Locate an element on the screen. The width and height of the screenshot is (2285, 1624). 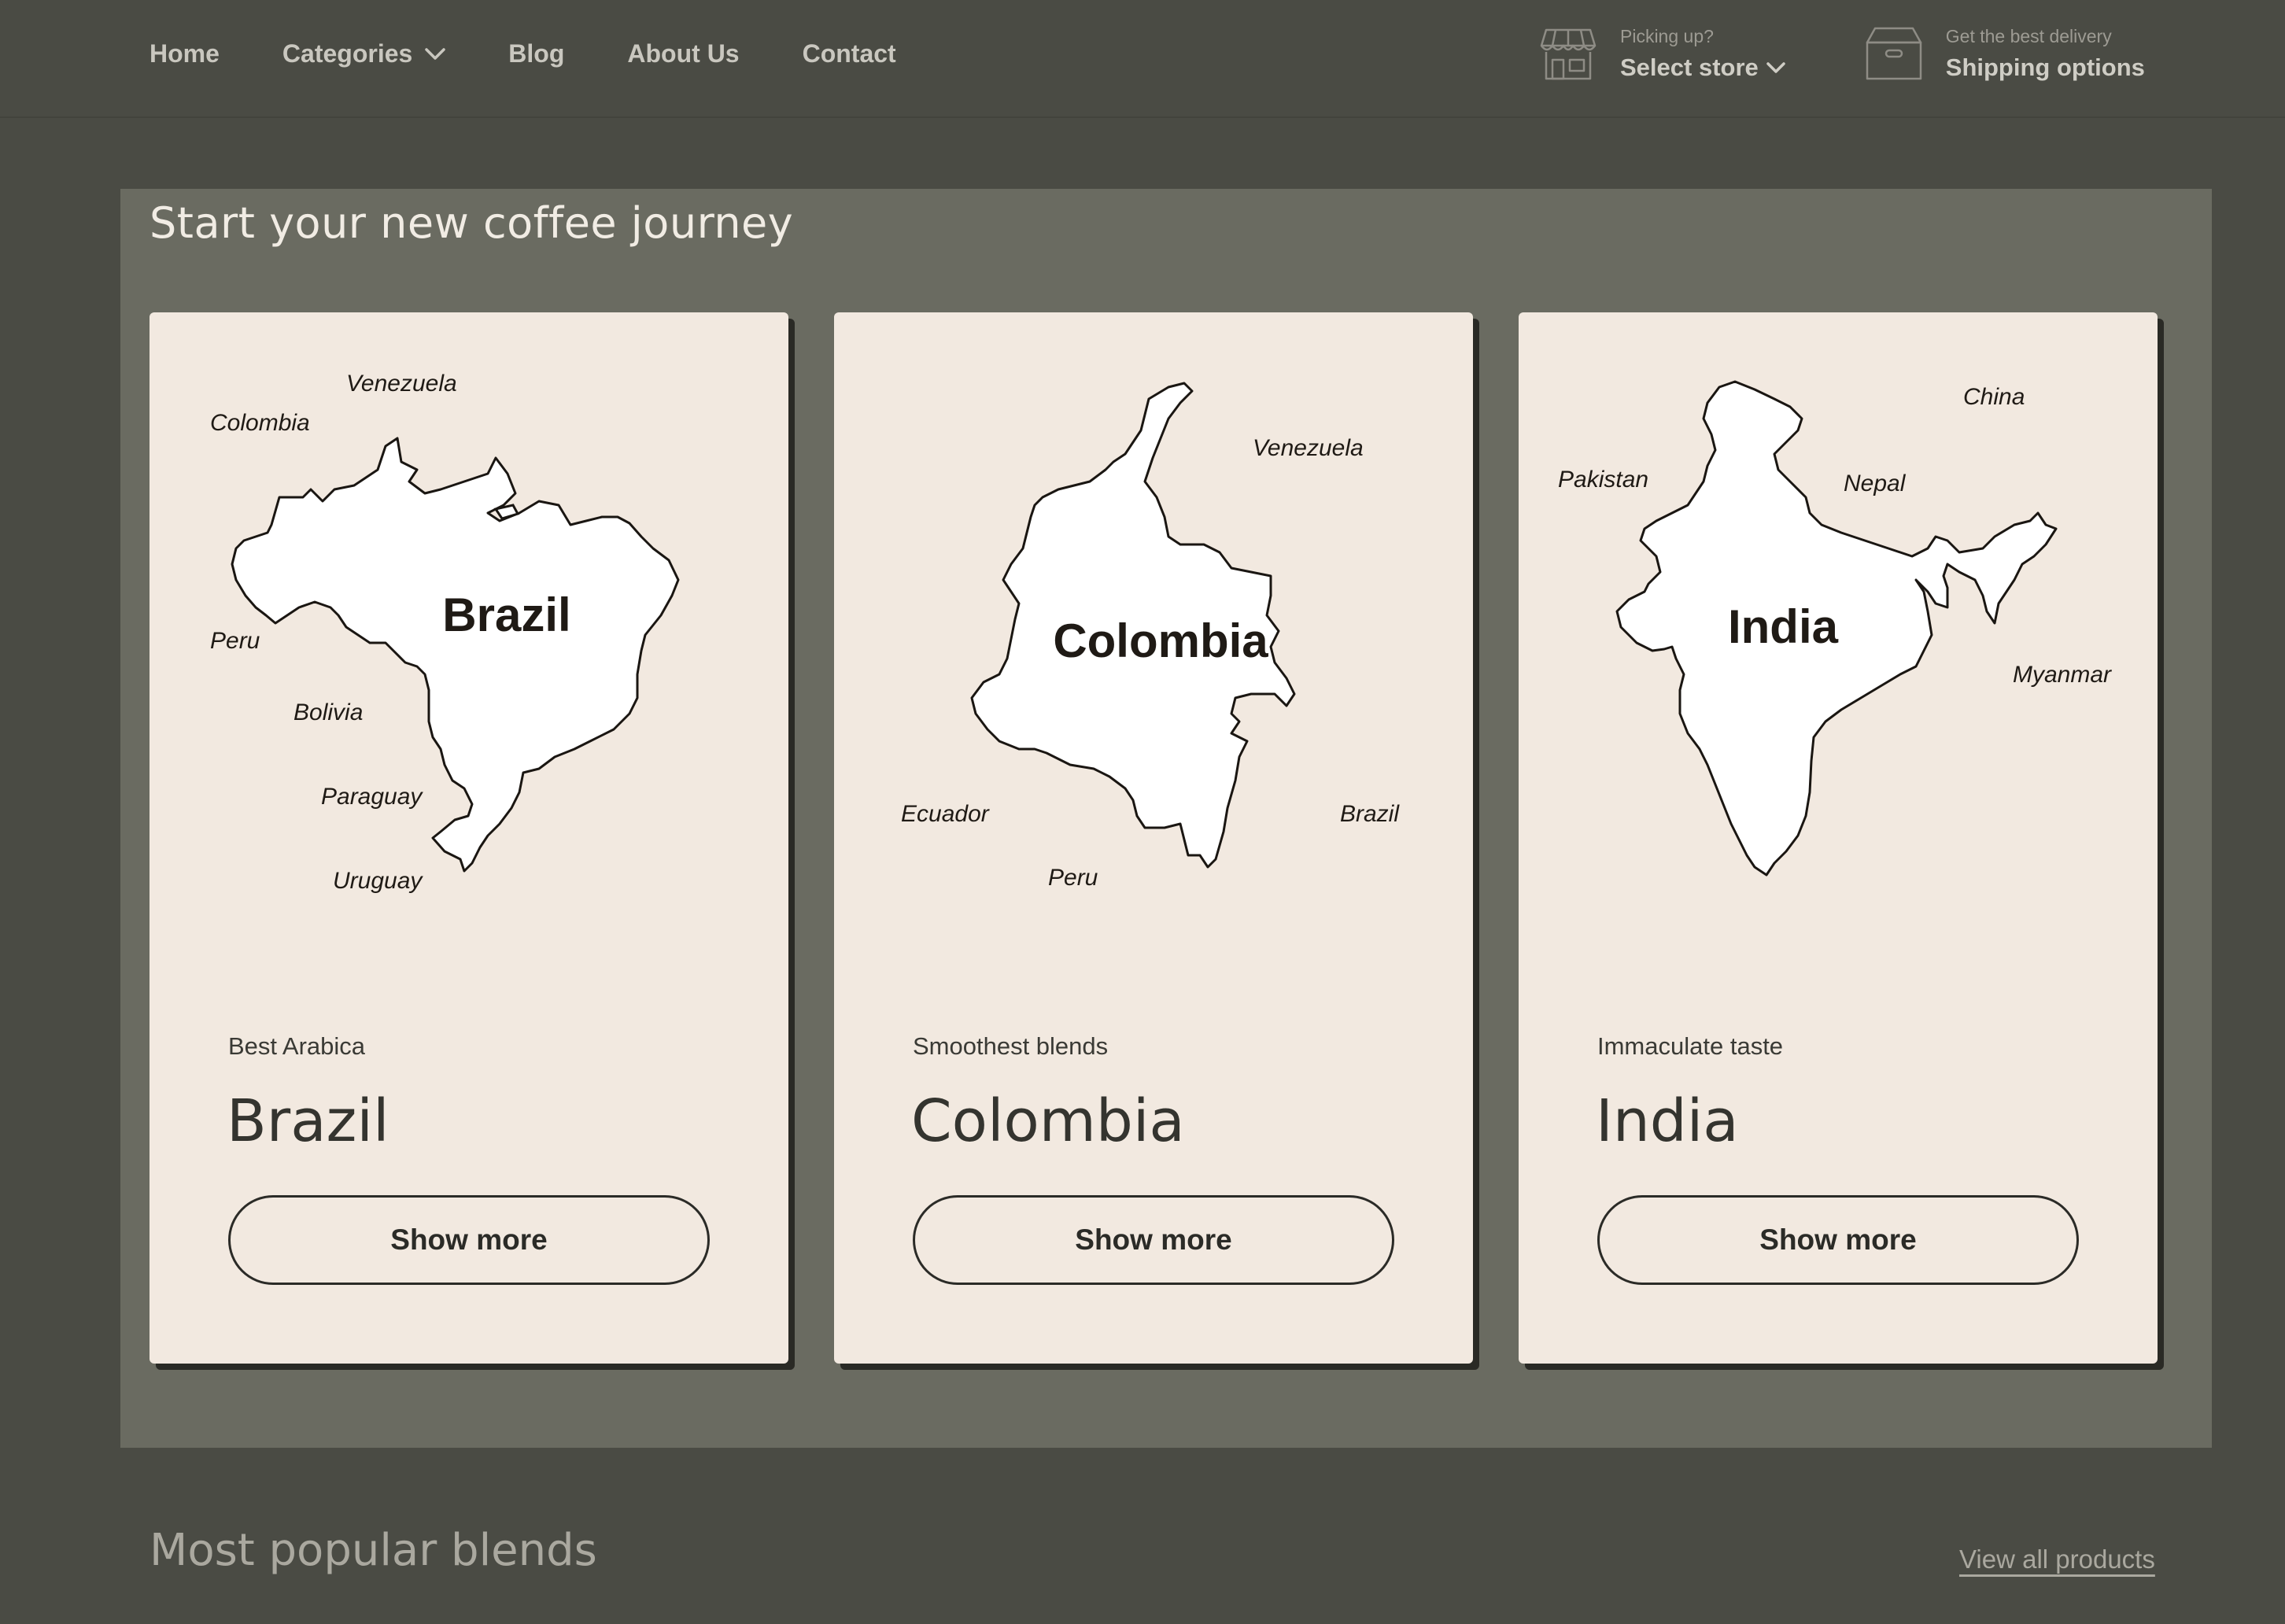
store-label: Select store is located at coordinates (1690, 67).